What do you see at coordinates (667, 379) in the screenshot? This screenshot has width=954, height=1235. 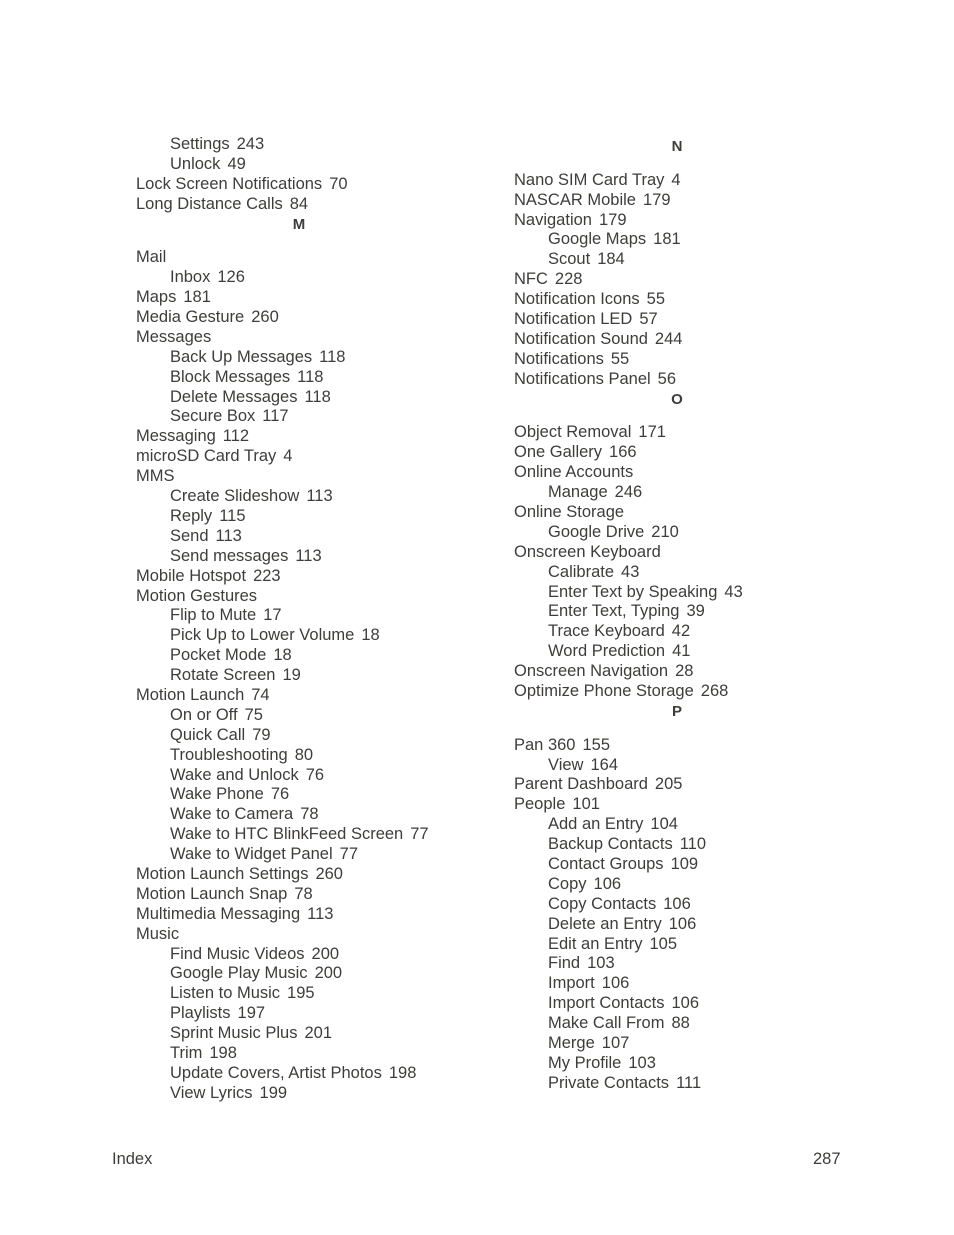 I see `entry-page-link: 56` at bounding box center [667, 379].